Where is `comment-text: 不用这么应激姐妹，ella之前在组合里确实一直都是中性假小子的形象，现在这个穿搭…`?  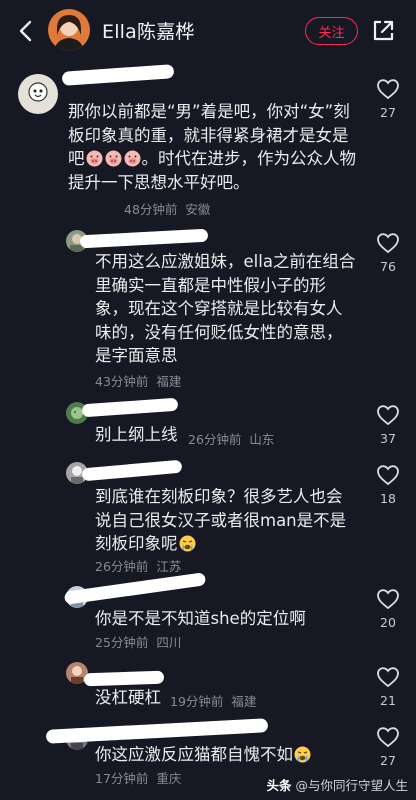 comment-text: 不用这么应激姐妹，ella之前在组合里确实一直都是中性假小子的形象，现在这个穿搭… is located at coordinates (225, 308).